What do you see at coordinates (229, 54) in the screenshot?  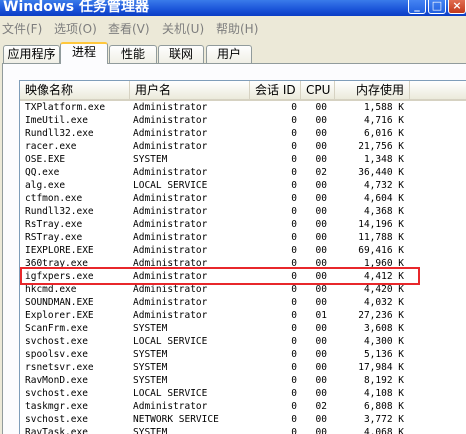 I see `tab-users: 用户` at bounding box center [229, 54].